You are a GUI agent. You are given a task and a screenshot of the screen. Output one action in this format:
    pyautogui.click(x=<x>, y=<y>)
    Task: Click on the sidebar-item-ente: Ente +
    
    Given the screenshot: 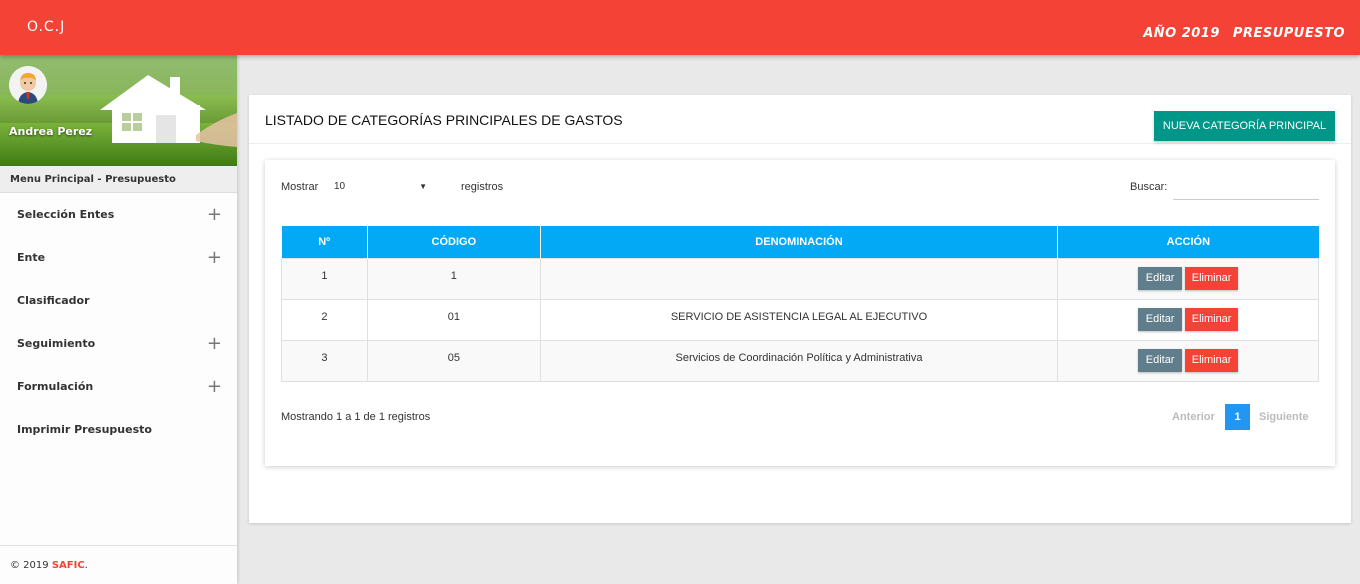 What is the action you would take?
    pyautogui.click(x=118, y=257)
    